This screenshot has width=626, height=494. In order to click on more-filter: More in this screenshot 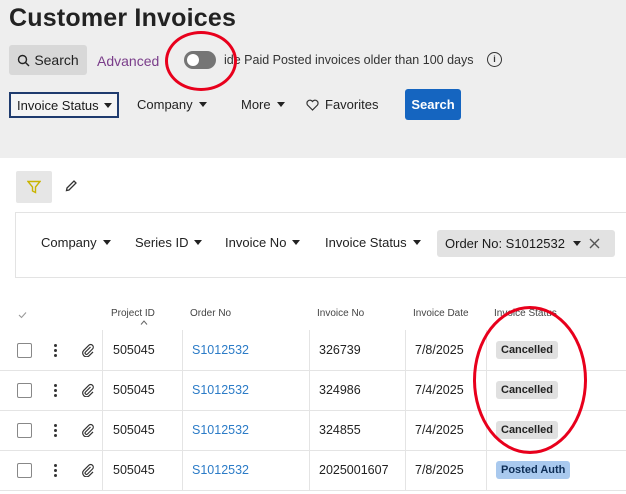, I will do `click(263, 104)`.